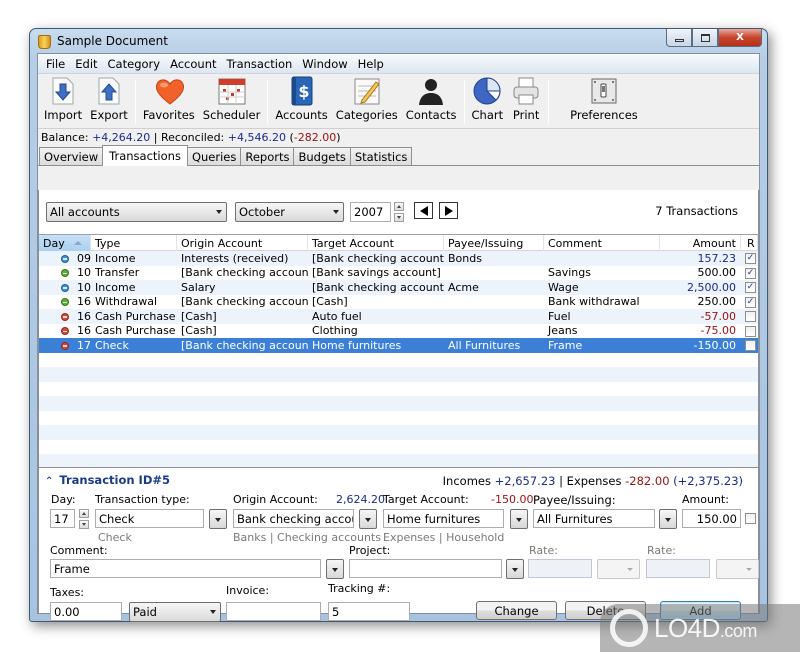 This screenshot has height=652, width=800. I want to click on year-input: 2007, so click(370, 212).